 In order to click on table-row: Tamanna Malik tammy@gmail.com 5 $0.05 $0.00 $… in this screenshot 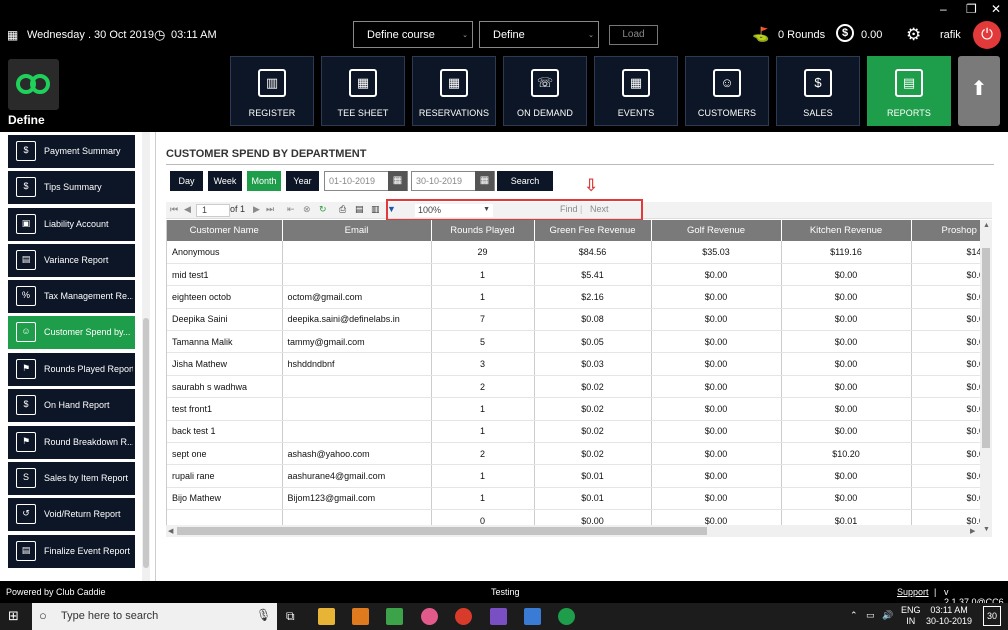, I will do `click(579, 342)`.